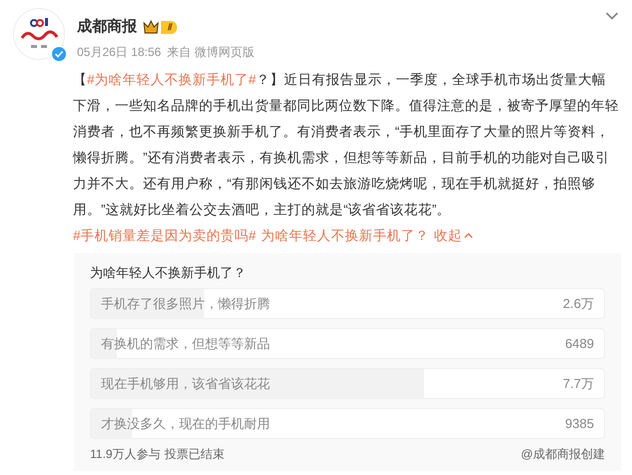 The width and height of the screenshot is (632, 475). I want to click on vote-count: 6489, so click(579, 343).